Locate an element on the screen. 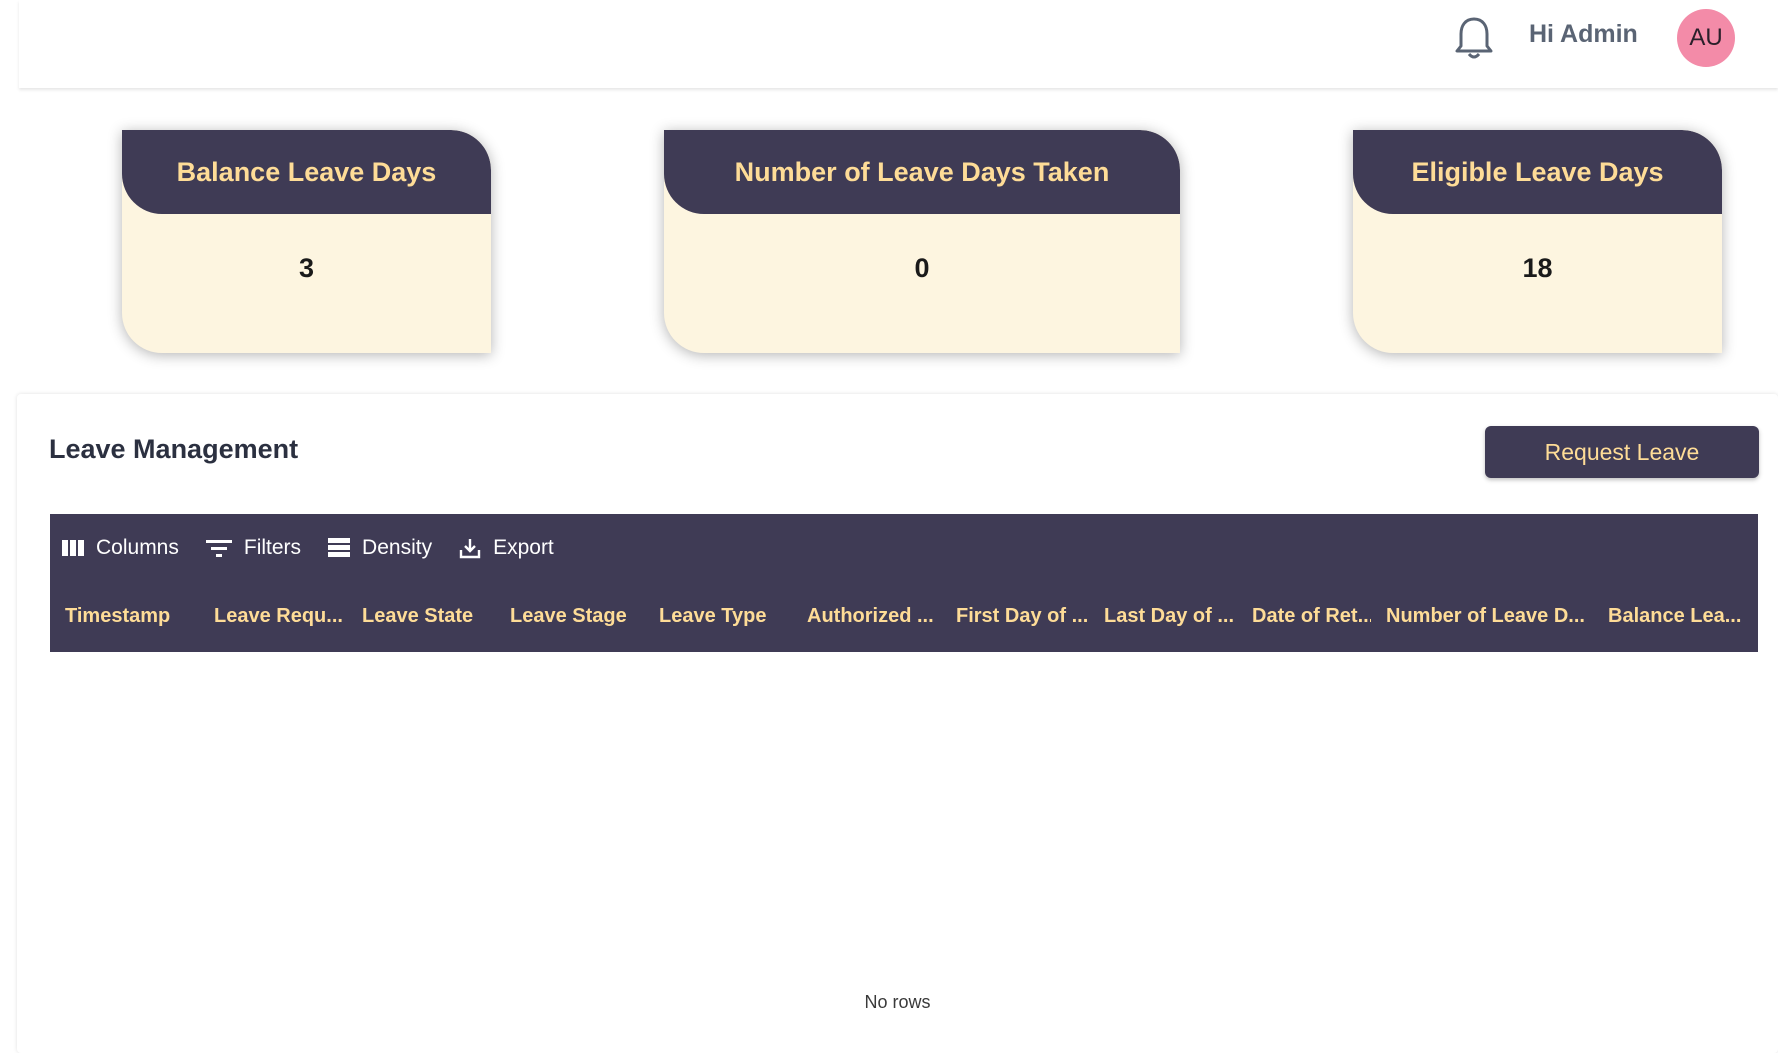  greeting-text: Hi Admin is located at coordinates (1583, 34).